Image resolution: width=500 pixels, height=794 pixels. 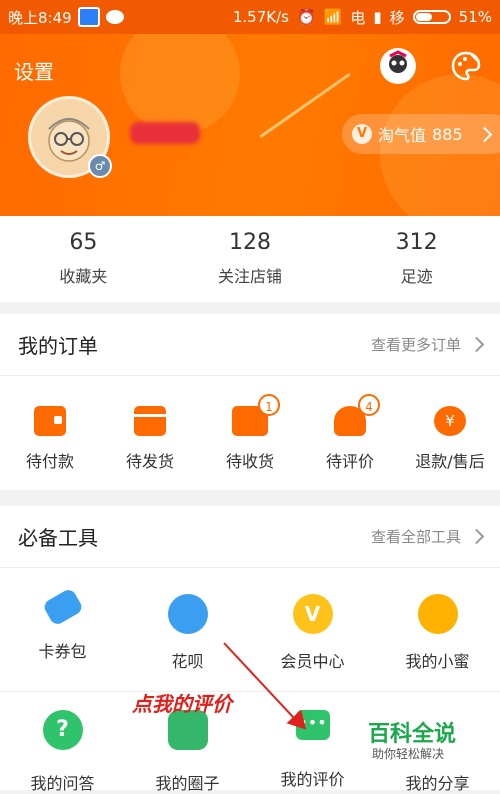 What do you see at coordinates (187, 783) in the screenshot?
I see `tool-label: 我的圈子` at bounding box center [187, 783].